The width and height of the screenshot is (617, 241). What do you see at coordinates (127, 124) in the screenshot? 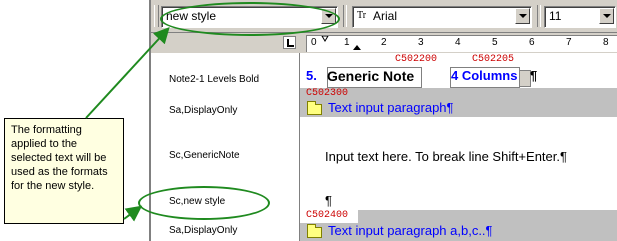
I see `annotation-arrows` at bounding box center [127, 124].